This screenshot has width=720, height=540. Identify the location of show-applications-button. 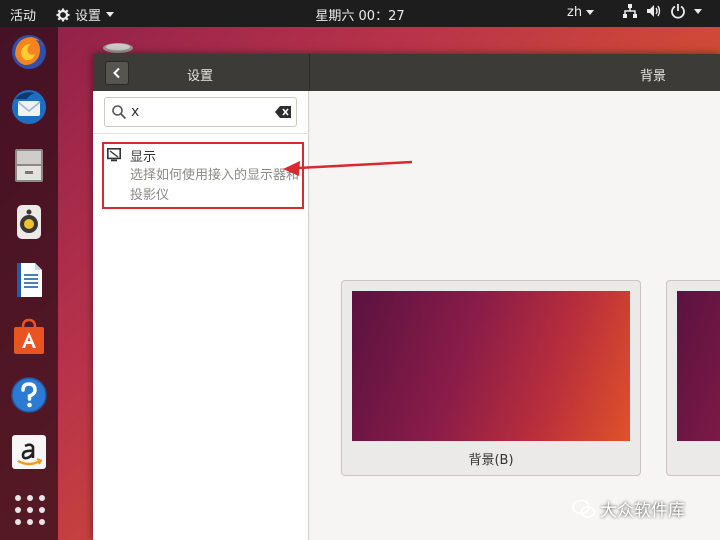
(30, 510).